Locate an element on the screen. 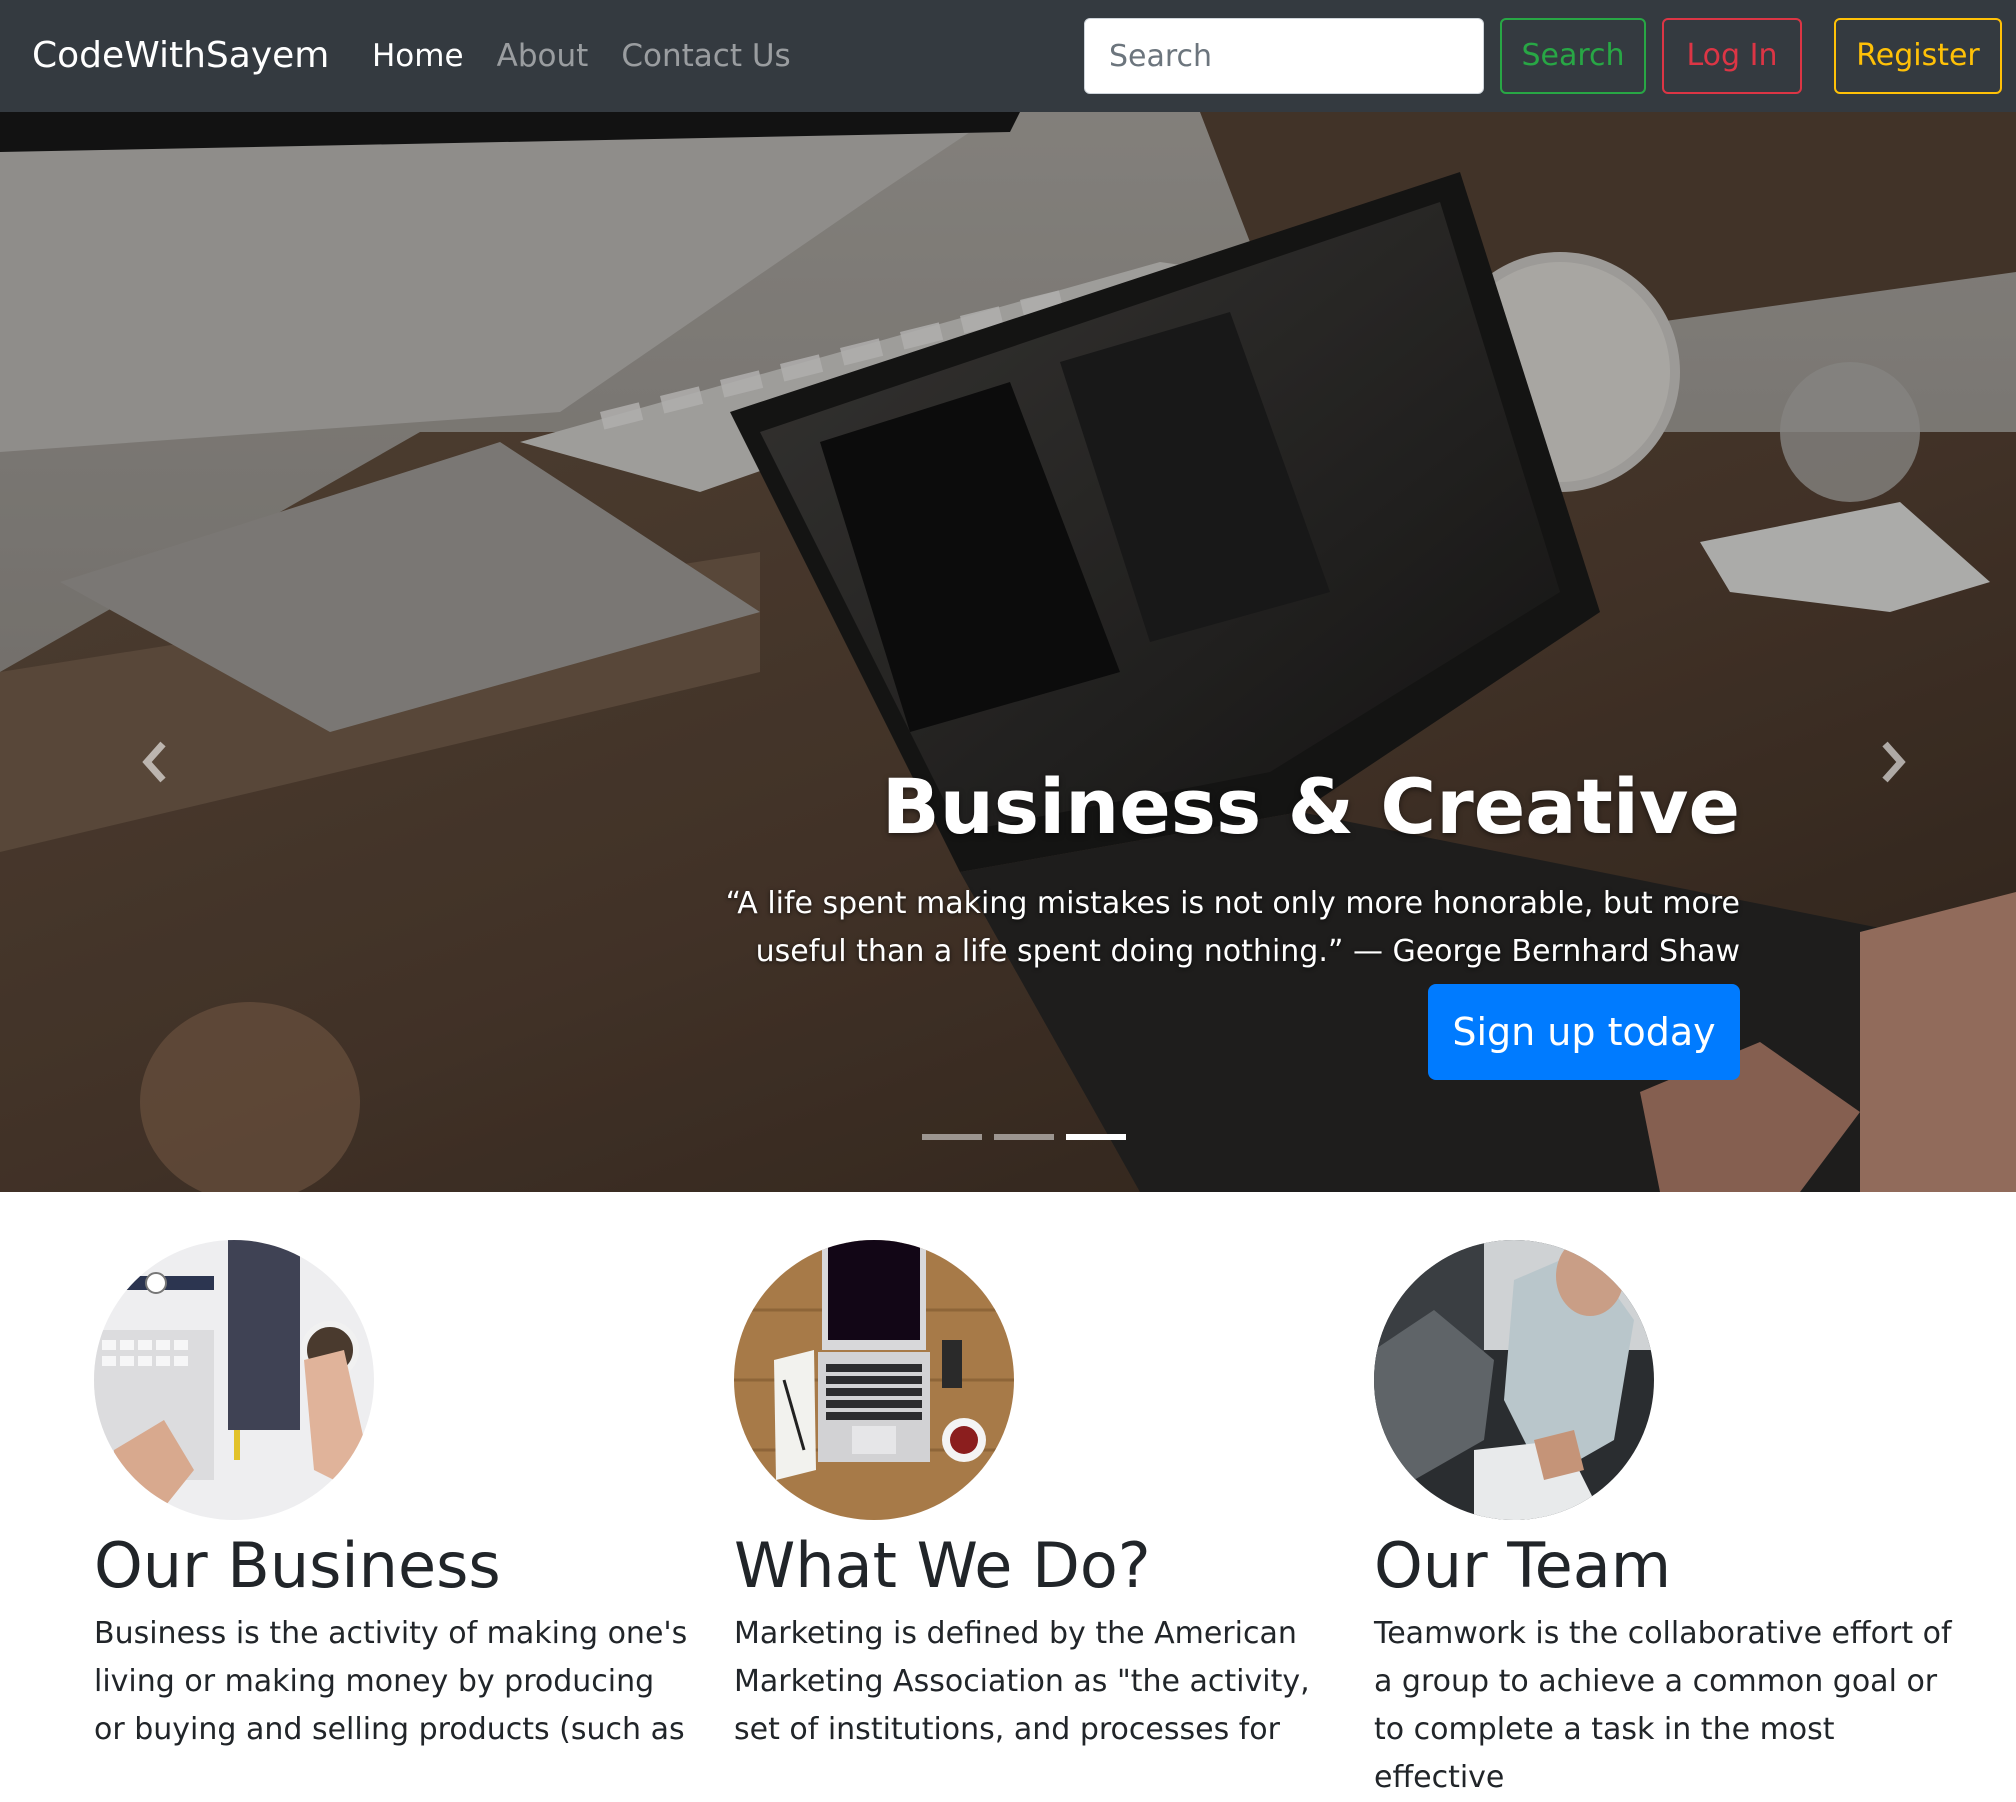 This screenshot has width=2016, height=1802. brand-link: CodeWithSayem is located at coordinates (180, 56).